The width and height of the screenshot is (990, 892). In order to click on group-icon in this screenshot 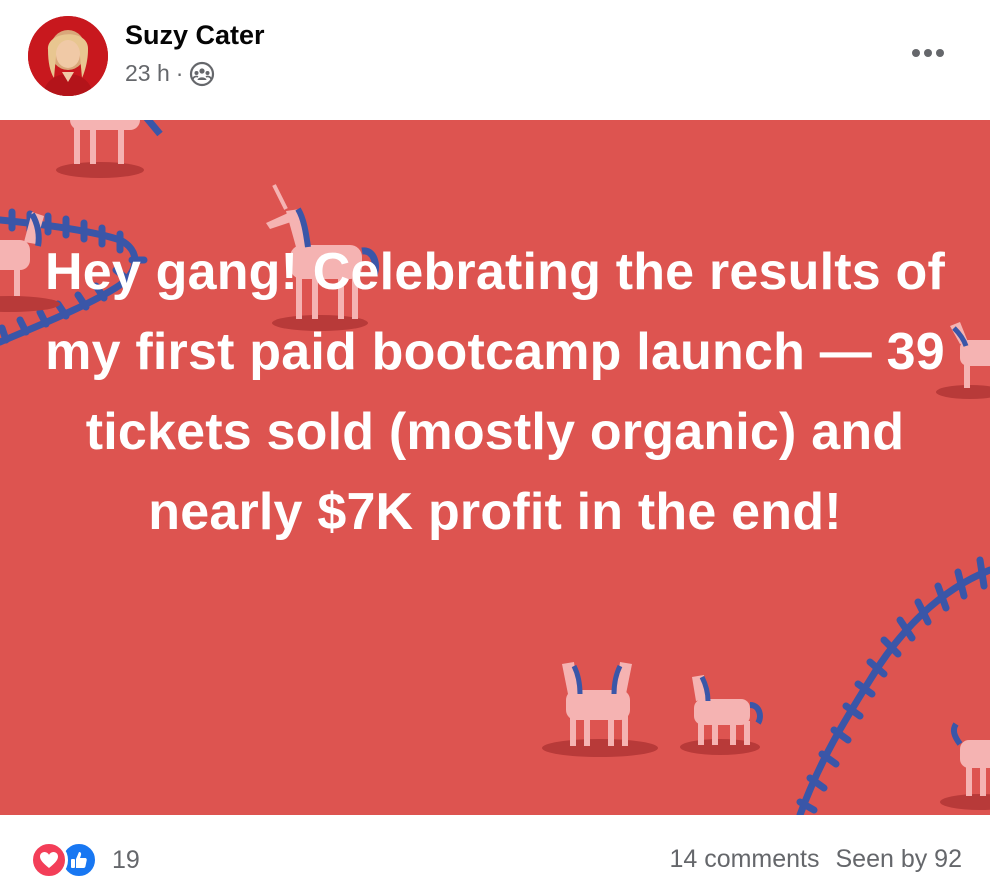, I will do `click(202, 74)`.